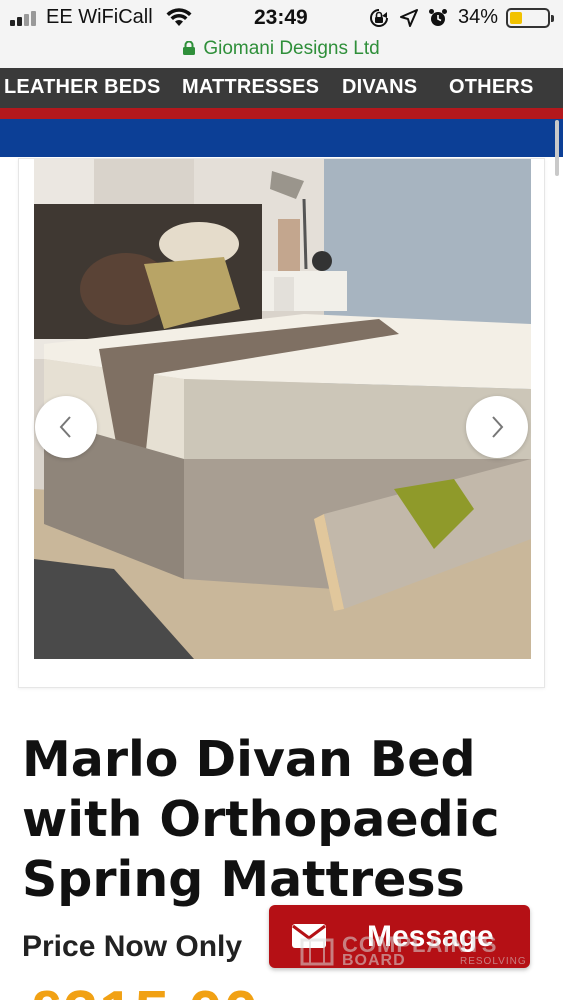 The width and height of the screenshot is (563, 1000). Describe the element at coordinates (250, 87) in the screenshot. I see `nav-item-mattresses: MATTRESSES` at that location.